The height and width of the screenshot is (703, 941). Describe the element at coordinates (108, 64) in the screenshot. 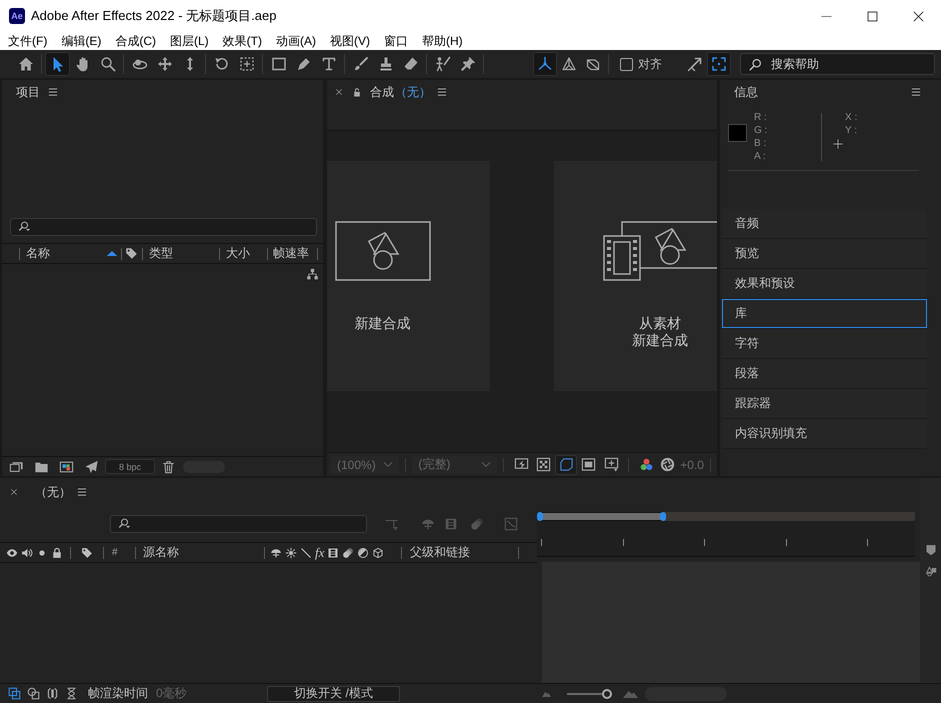

I see `magnifier-icon` at that location.